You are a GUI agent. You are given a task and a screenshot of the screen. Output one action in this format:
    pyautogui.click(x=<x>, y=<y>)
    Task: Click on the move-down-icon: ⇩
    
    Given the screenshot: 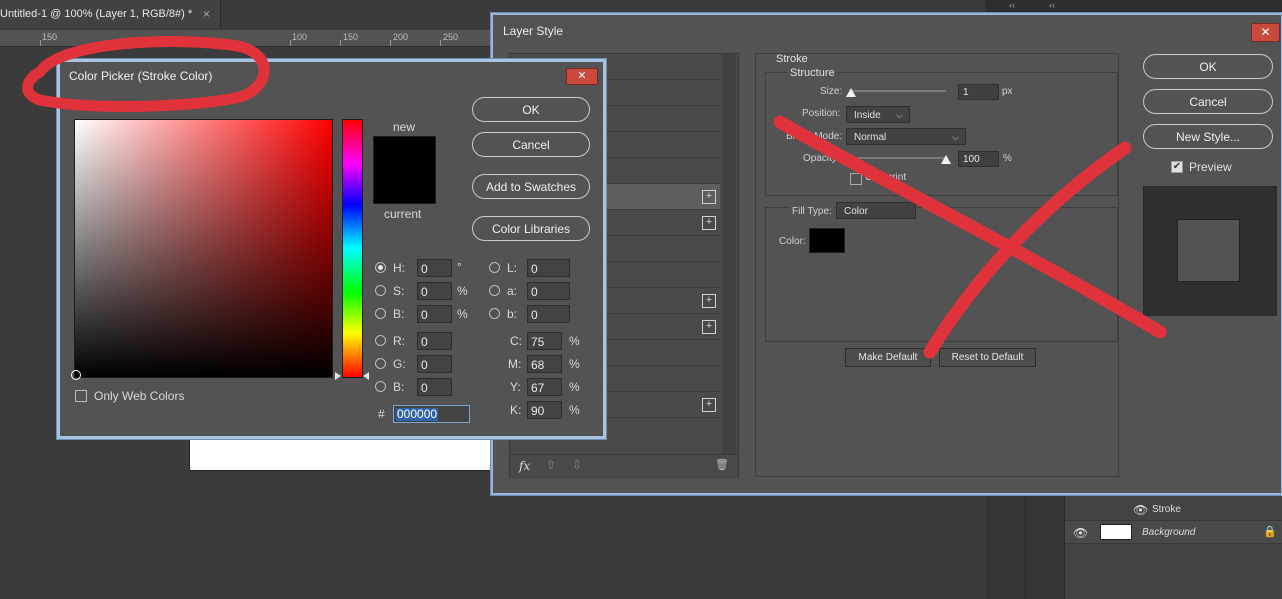 What is the action you would take?
    pyautogui.click(x=577, y=465)
    